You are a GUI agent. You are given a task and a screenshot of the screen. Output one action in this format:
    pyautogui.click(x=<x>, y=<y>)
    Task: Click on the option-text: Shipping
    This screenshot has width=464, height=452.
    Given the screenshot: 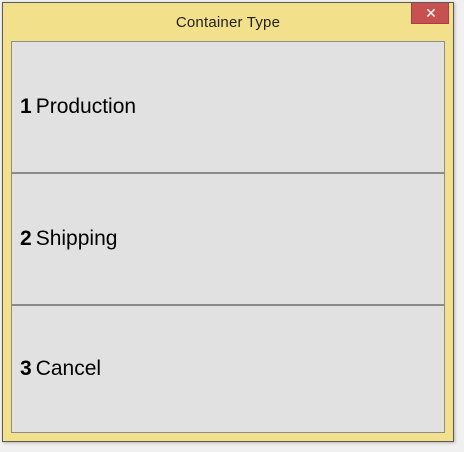 What is the action you would take?
    pyautogui.click(x=76, y=238)
    